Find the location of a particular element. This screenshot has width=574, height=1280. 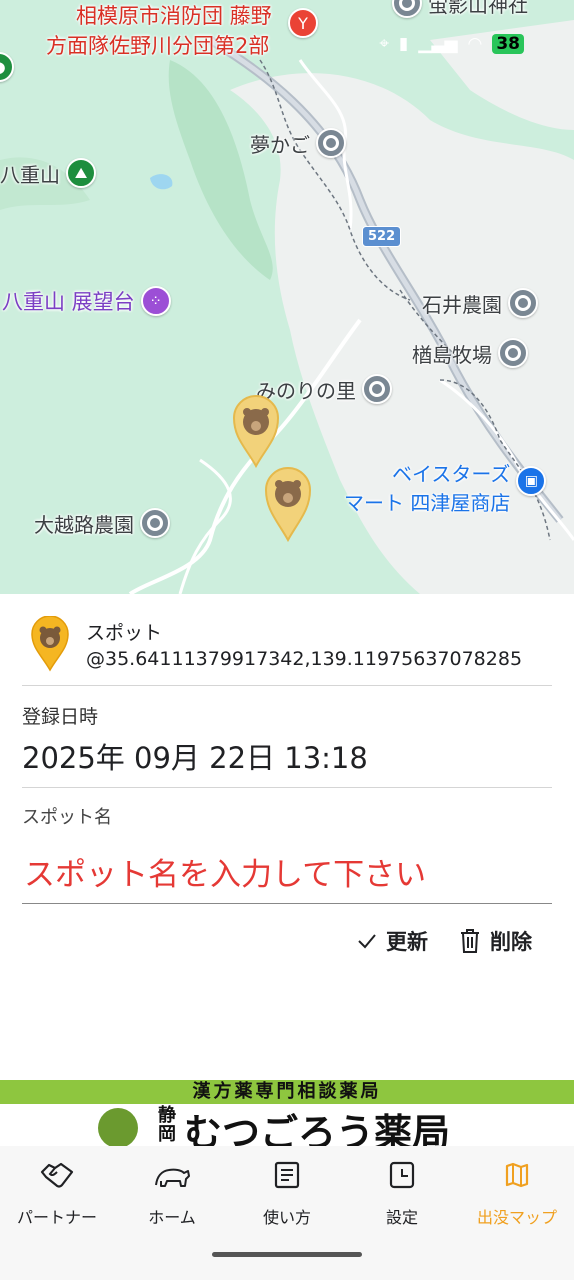

banner-pharmacy-name: むつごろう薬局 is located at coordinates (317, 1128).